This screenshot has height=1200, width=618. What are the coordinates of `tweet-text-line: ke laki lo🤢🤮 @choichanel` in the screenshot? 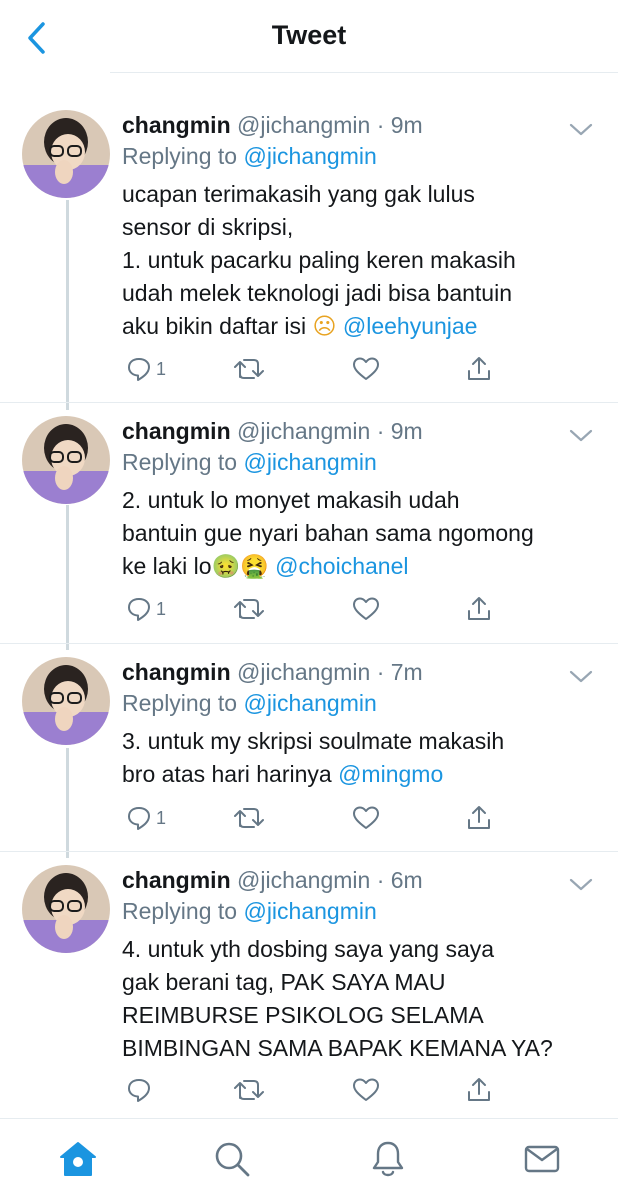 It's located at (357, 566).